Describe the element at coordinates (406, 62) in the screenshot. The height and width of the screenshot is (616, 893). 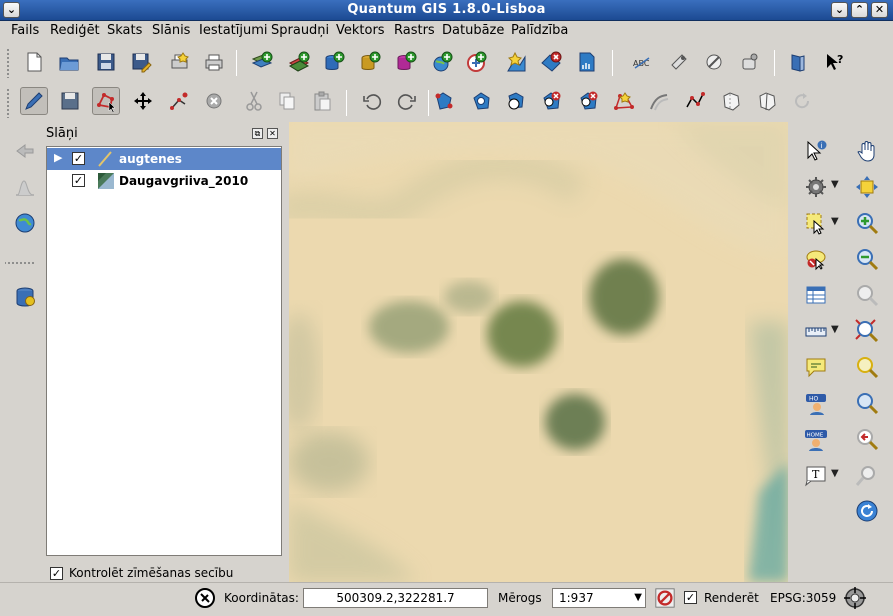
I see `add-mssql-layer-icon` at that location.